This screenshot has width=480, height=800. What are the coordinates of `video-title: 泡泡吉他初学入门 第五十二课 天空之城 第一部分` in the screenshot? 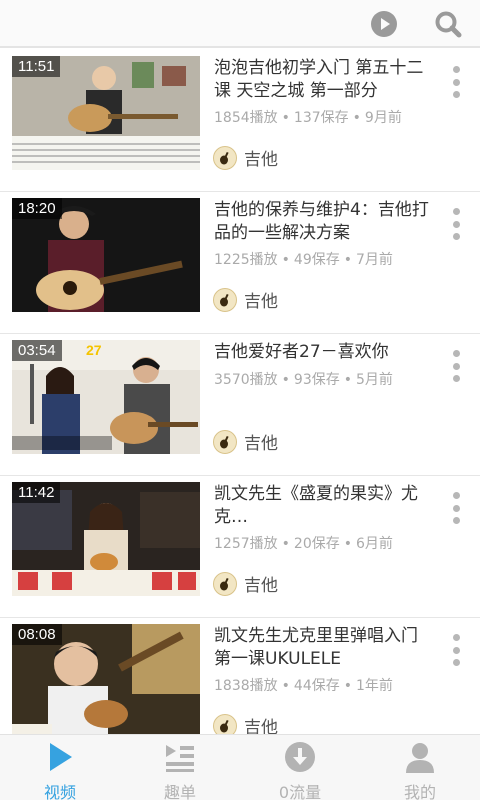 It's located at (323, 80).